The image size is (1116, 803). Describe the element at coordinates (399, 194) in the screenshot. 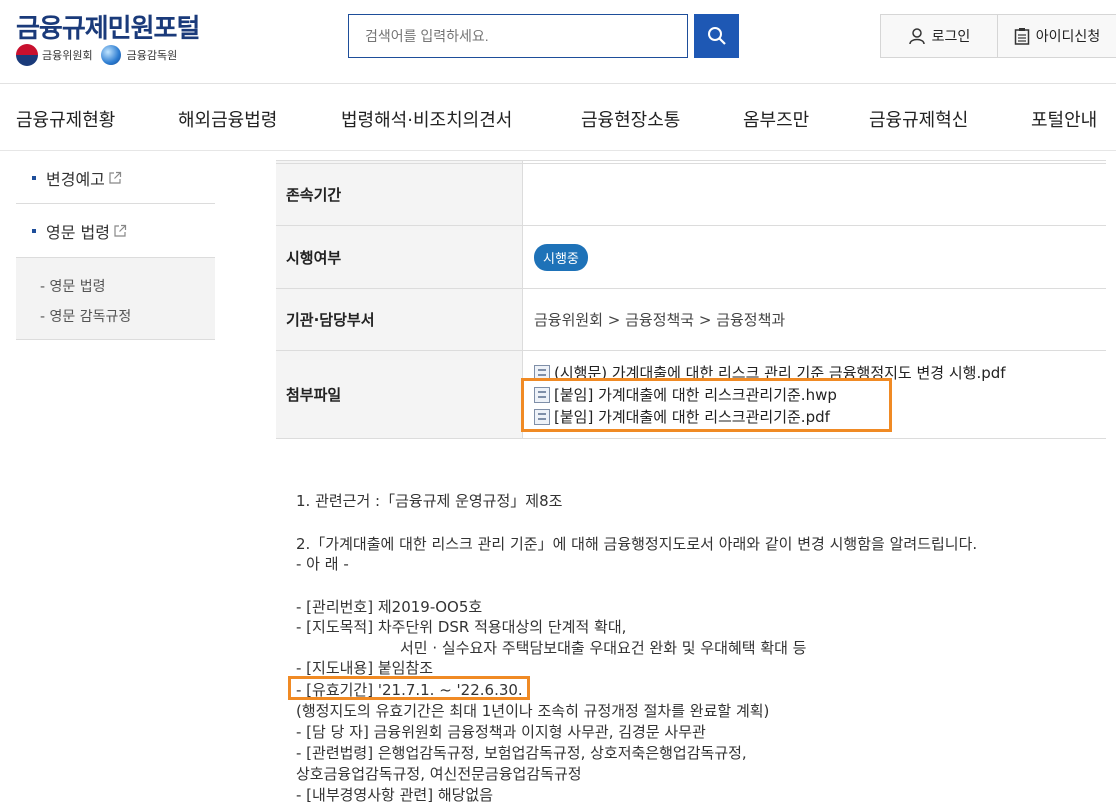

I see `row-header-duration: 존속기간` at that location.